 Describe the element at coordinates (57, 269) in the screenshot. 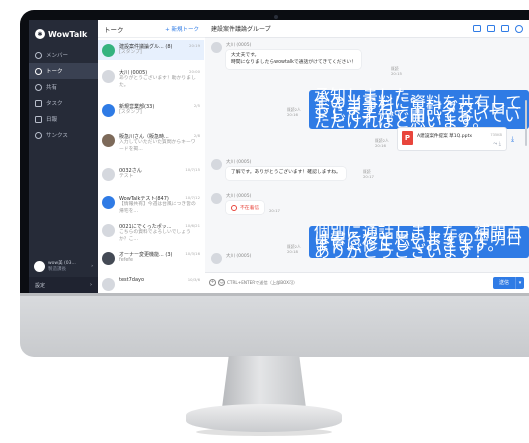

I see `user-role: 製造課長` at that location.